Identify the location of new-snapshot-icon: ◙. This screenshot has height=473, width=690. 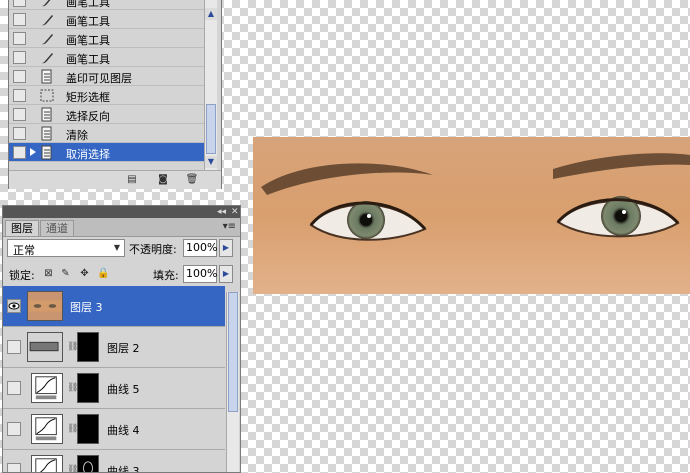
(163, 180).